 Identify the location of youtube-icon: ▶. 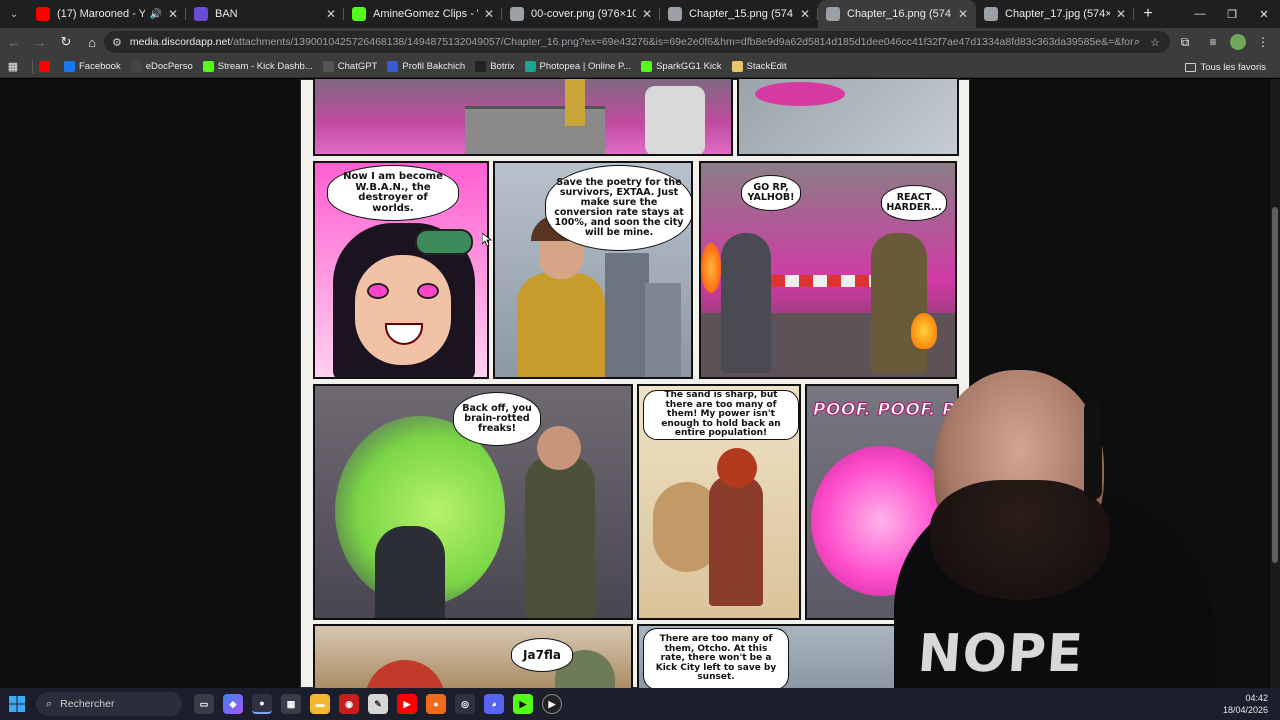
(407, 704).